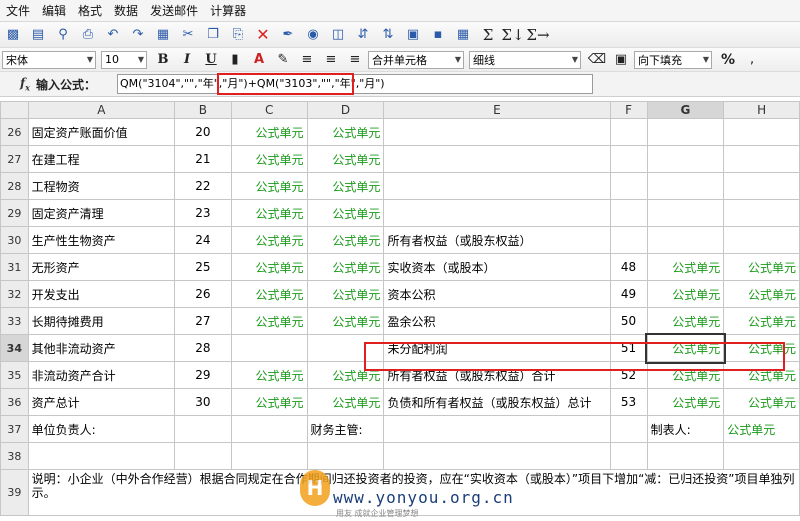 The width and height of the screenshot is (800, 521). What do you see at coordinates (363, 35) in the screenshot?
I see `sort-asc-icon: ⇵` at bounding box center [363, 35].